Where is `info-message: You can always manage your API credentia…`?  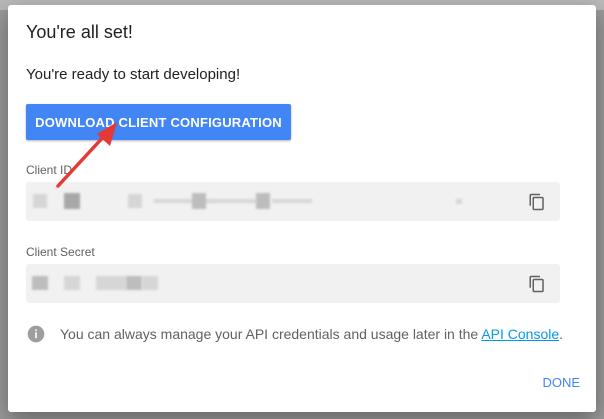 info-message: You can always manage your API credentia… is located at coordinates (271, 334).